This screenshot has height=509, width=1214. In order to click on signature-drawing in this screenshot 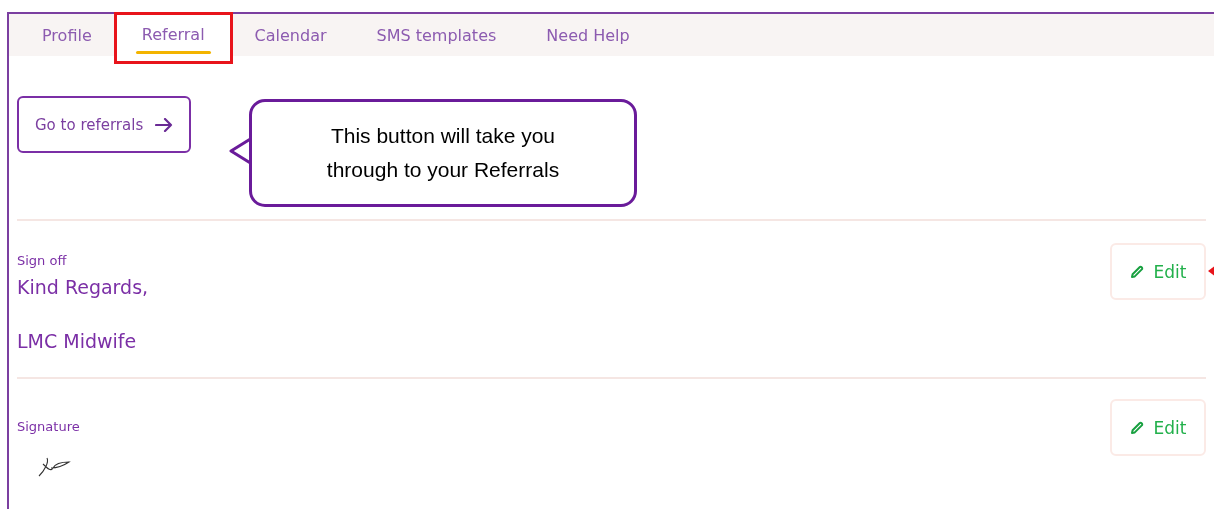, I will do `click(54, 467)`.